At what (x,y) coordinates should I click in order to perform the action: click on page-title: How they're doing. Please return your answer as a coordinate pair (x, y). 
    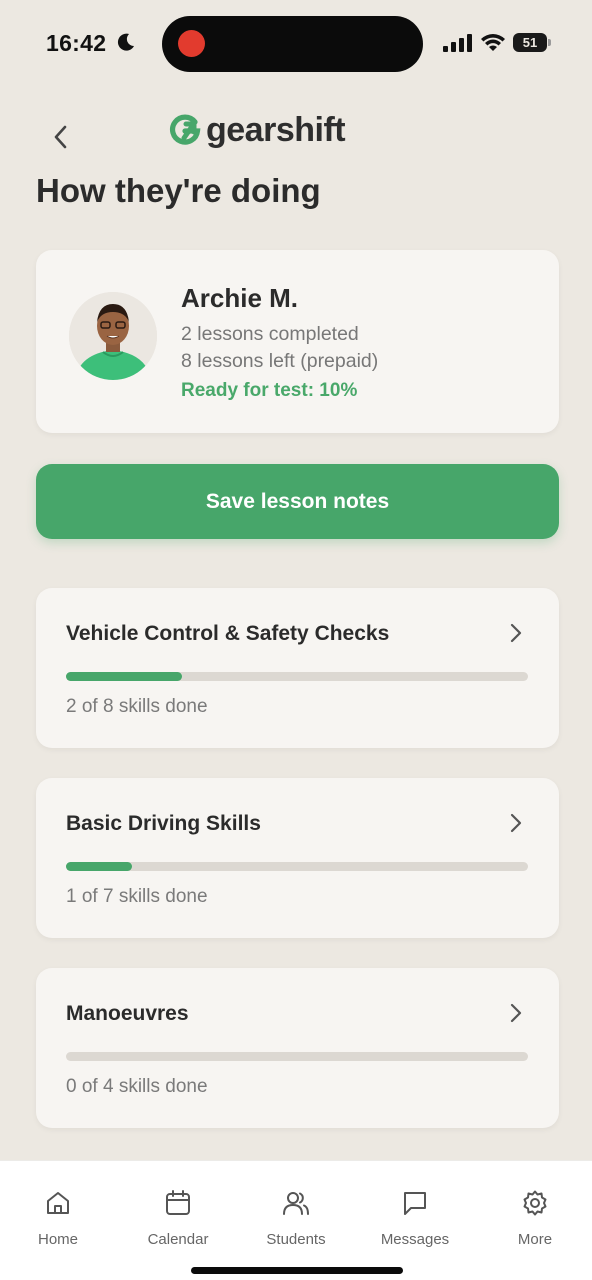
    Looking at the image, I should click on (178, 190).